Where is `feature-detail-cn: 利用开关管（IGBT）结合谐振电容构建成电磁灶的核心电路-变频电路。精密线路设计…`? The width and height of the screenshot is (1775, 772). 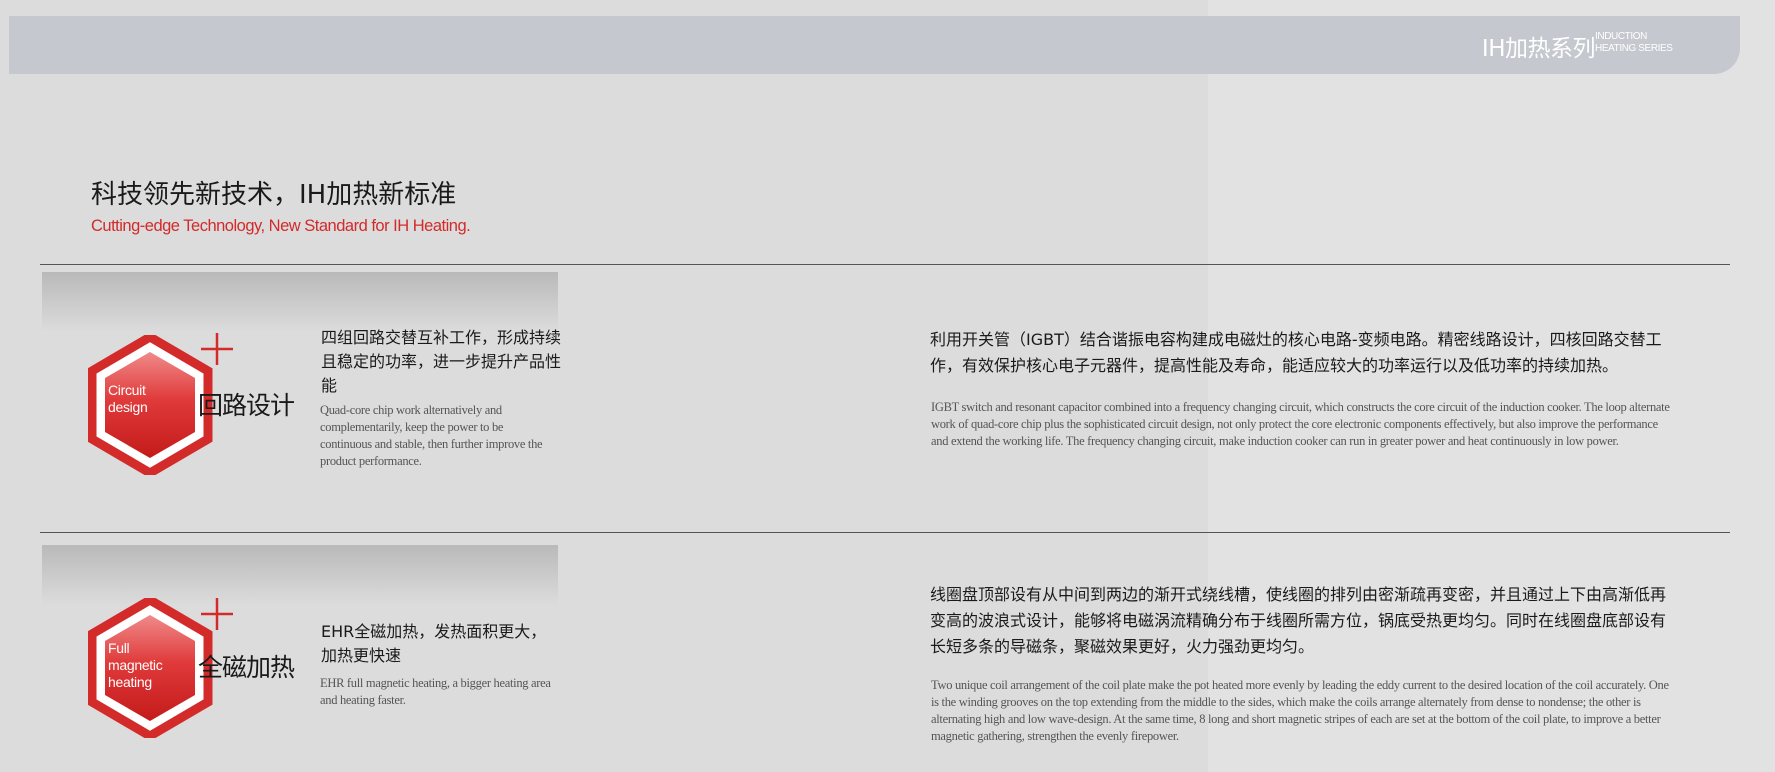 feature-detail-cn: 利用开关管（IGBT）结合谐振电容构建成电磁灶的核心电路-变频电路。精密线路设计… is located at coordinates (1296, 352).